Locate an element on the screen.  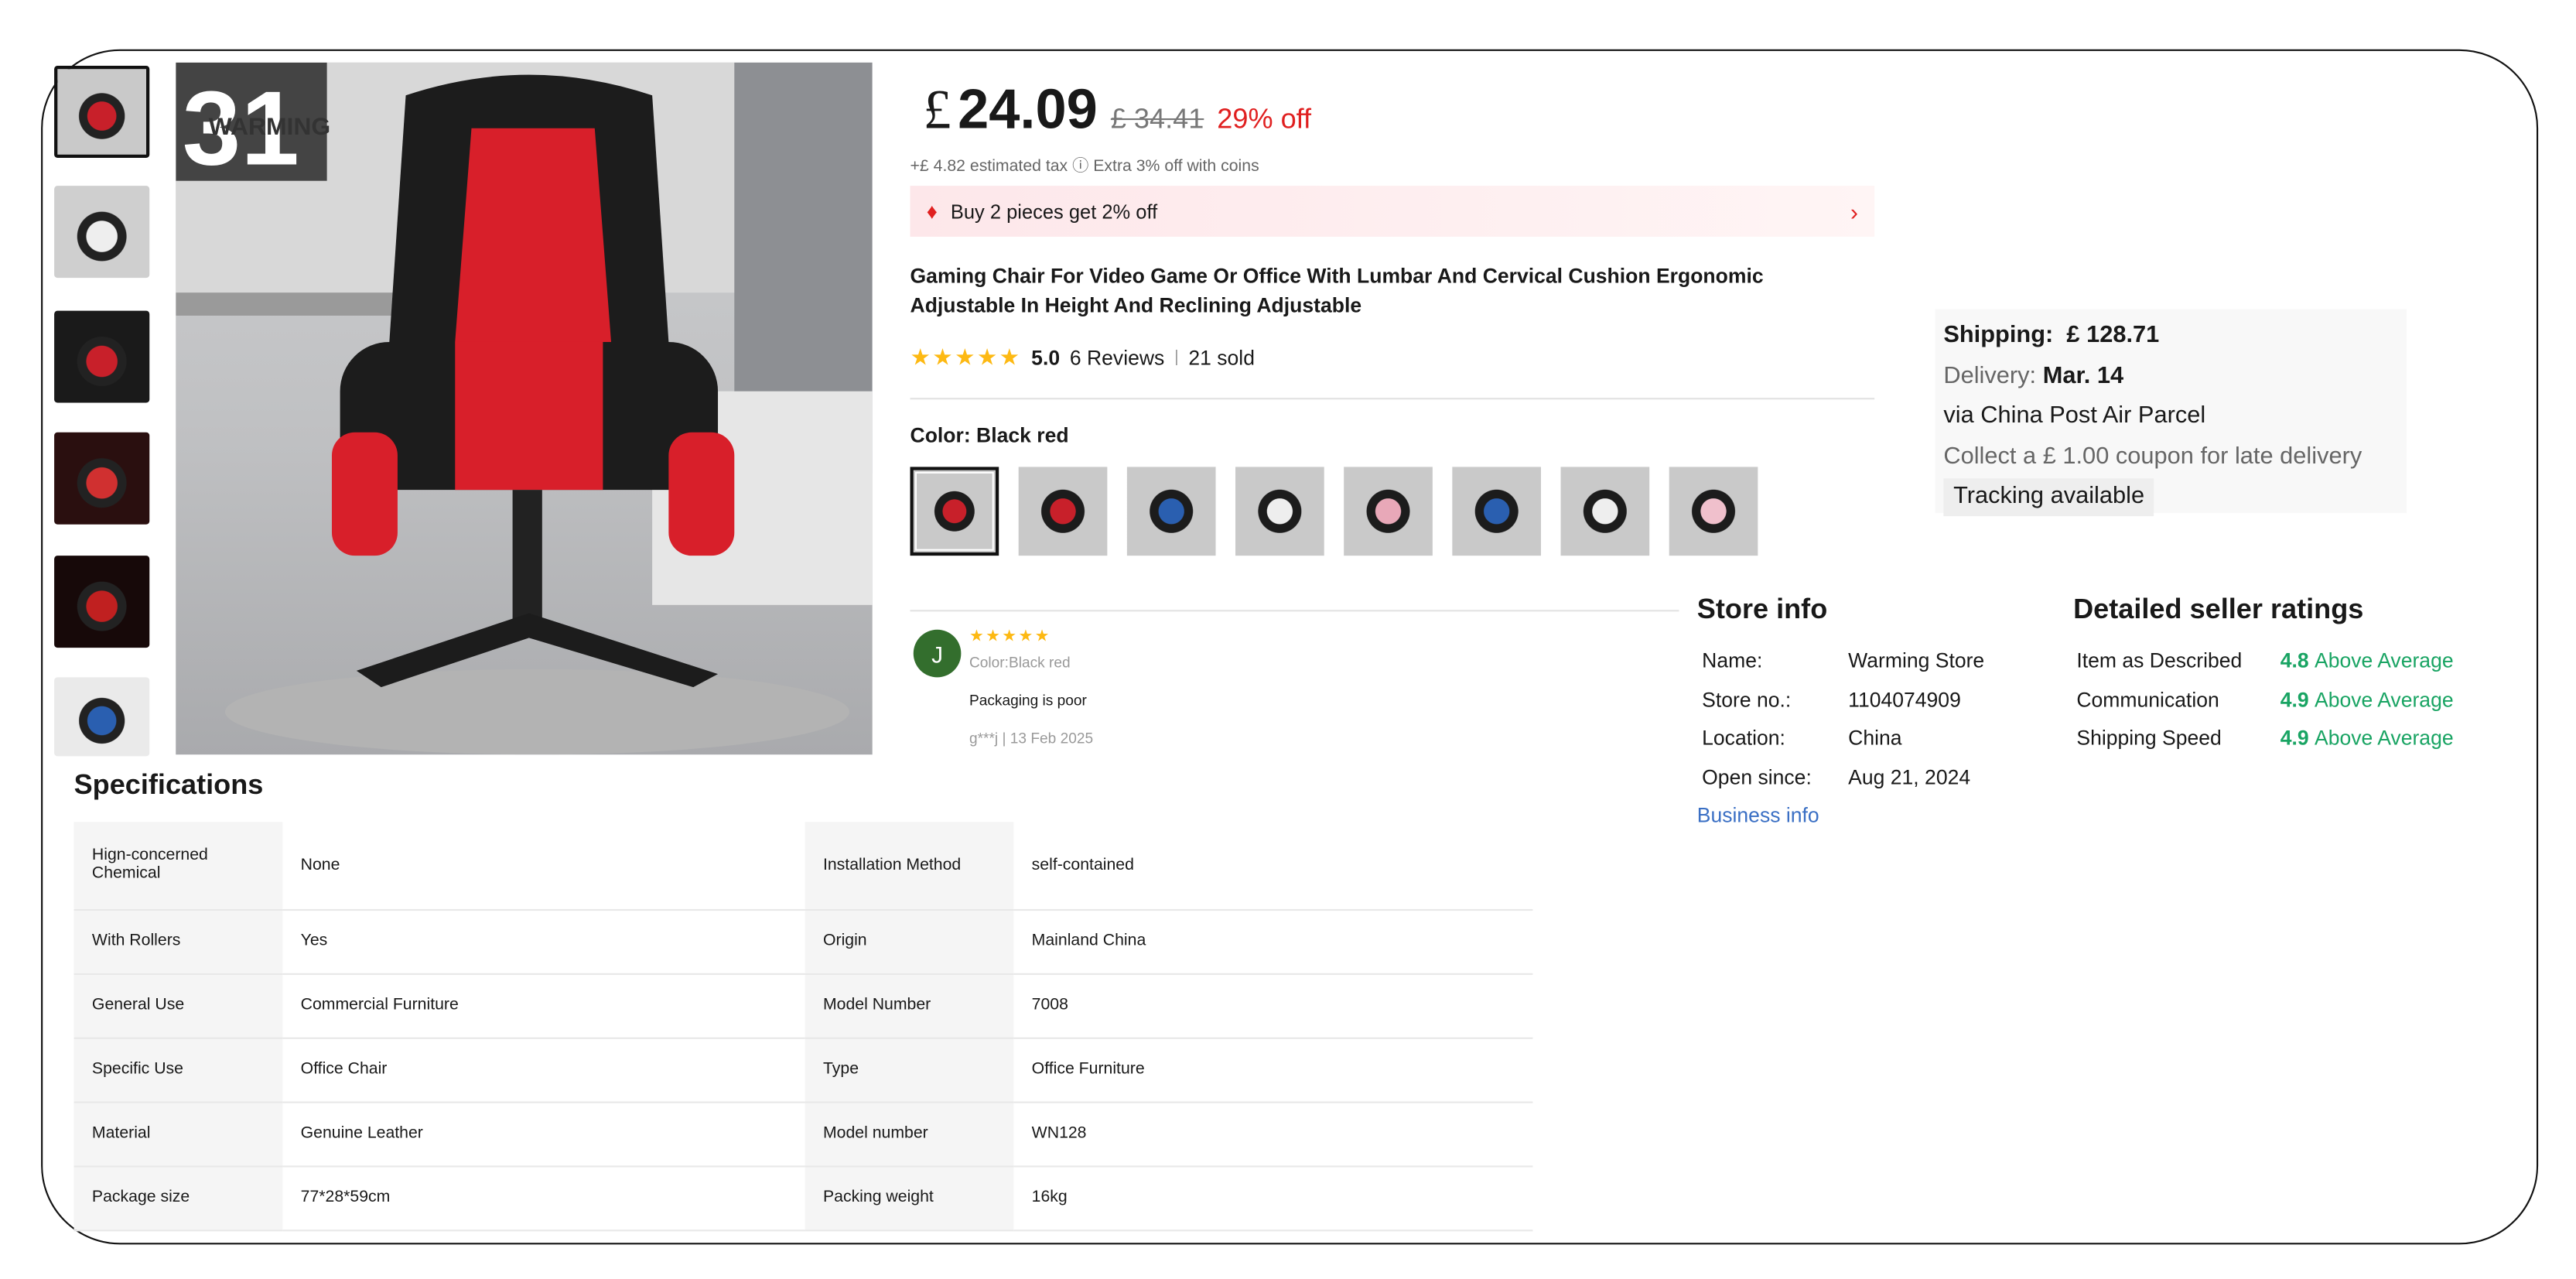
spec-value: Yes is located at coordinates (543, 941).